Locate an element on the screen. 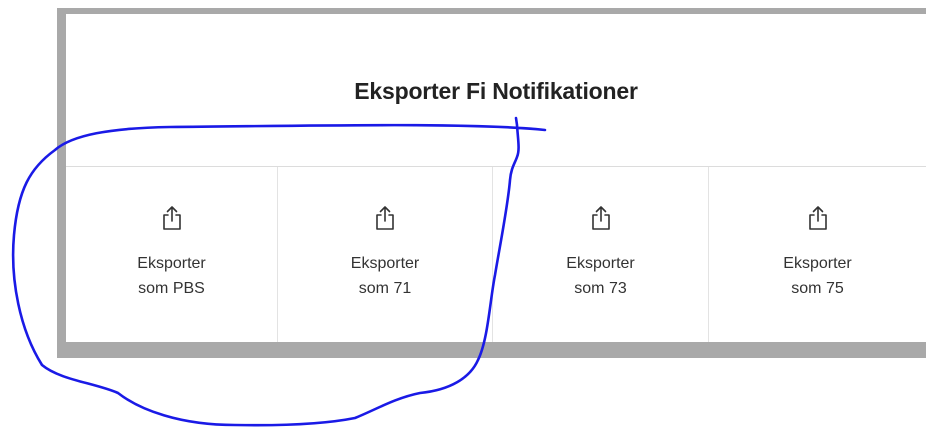 This screenshot has width=926, height=427. export-option-label: Eksporter som PBS is located at coordinates (171, 276).